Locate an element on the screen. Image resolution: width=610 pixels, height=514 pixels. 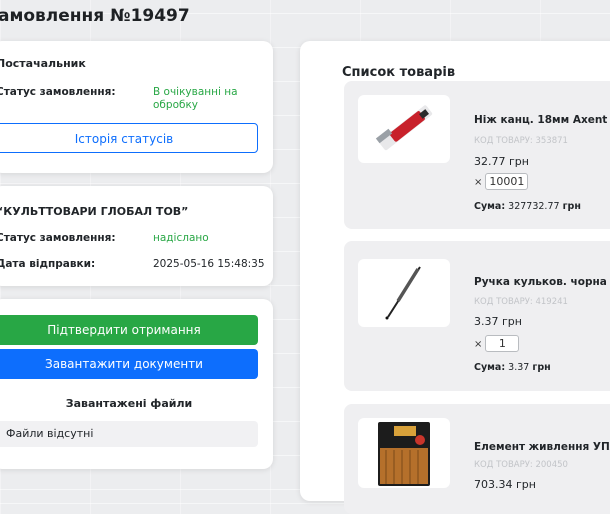
utility-knife-product-image is located at coordinates (404, 129).